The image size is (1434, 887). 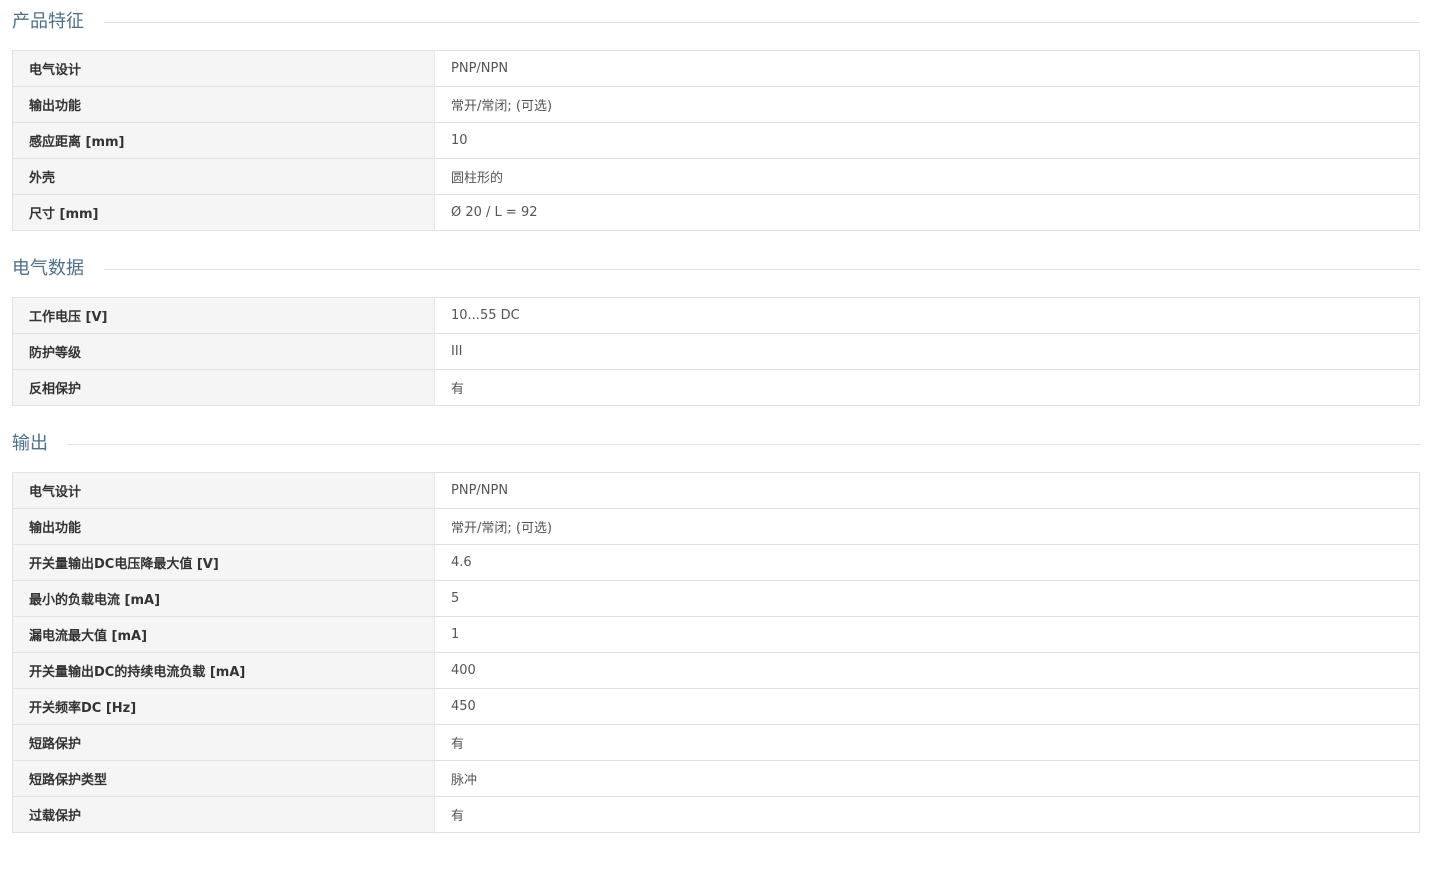 What do you see at coordinates (927, 176) in the screenshot?
I see `spec-value: 圆柱形的` at bounding box center [927, 176].